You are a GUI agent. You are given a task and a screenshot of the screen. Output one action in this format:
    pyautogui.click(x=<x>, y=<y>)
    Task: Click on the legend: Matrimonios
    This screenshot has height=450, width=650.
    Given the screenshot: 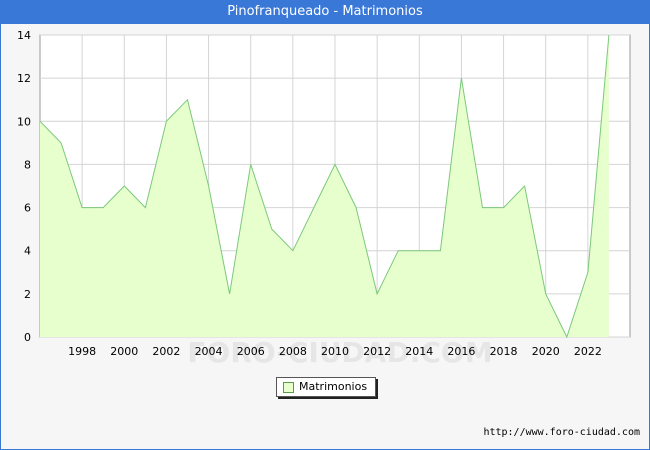 What is the action you would take?
    pyautogui.click(x=326, y=387)
    